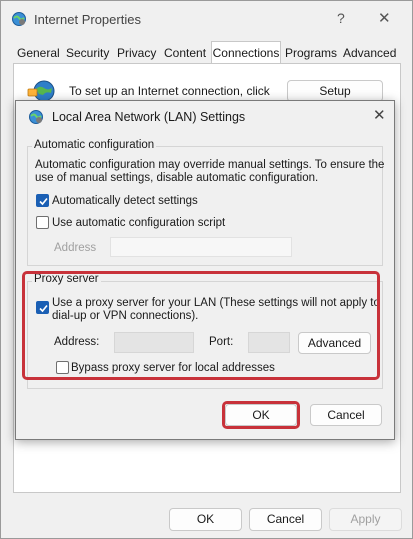 This screenshot has height=539, width=413. Describe the element at coordinates (369, 53) in the screenshot. I see `tab-advanced: Advanced` at that location.